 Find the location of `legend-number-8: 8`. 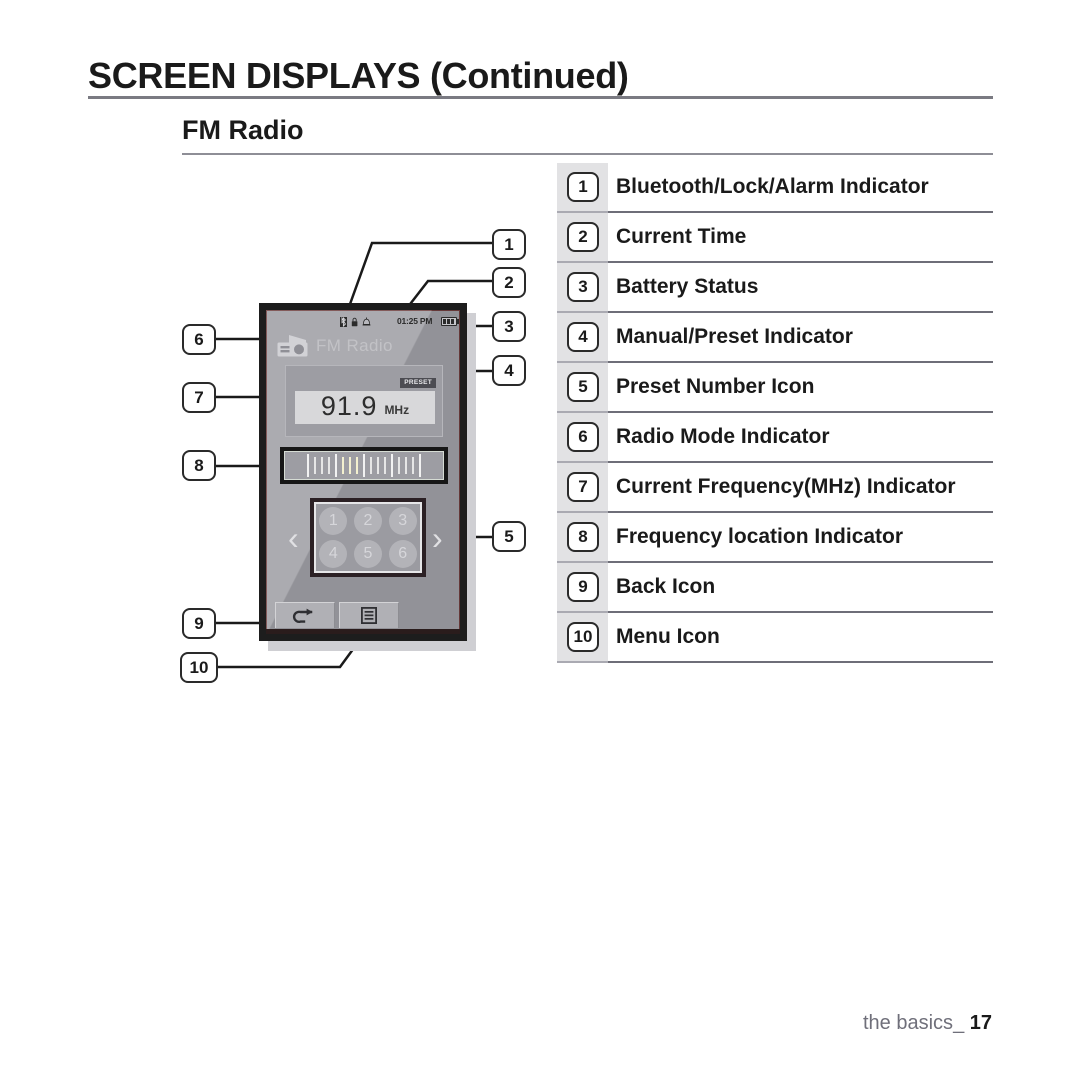

legend-number-8: 8 is located at coordinates (583, 537).